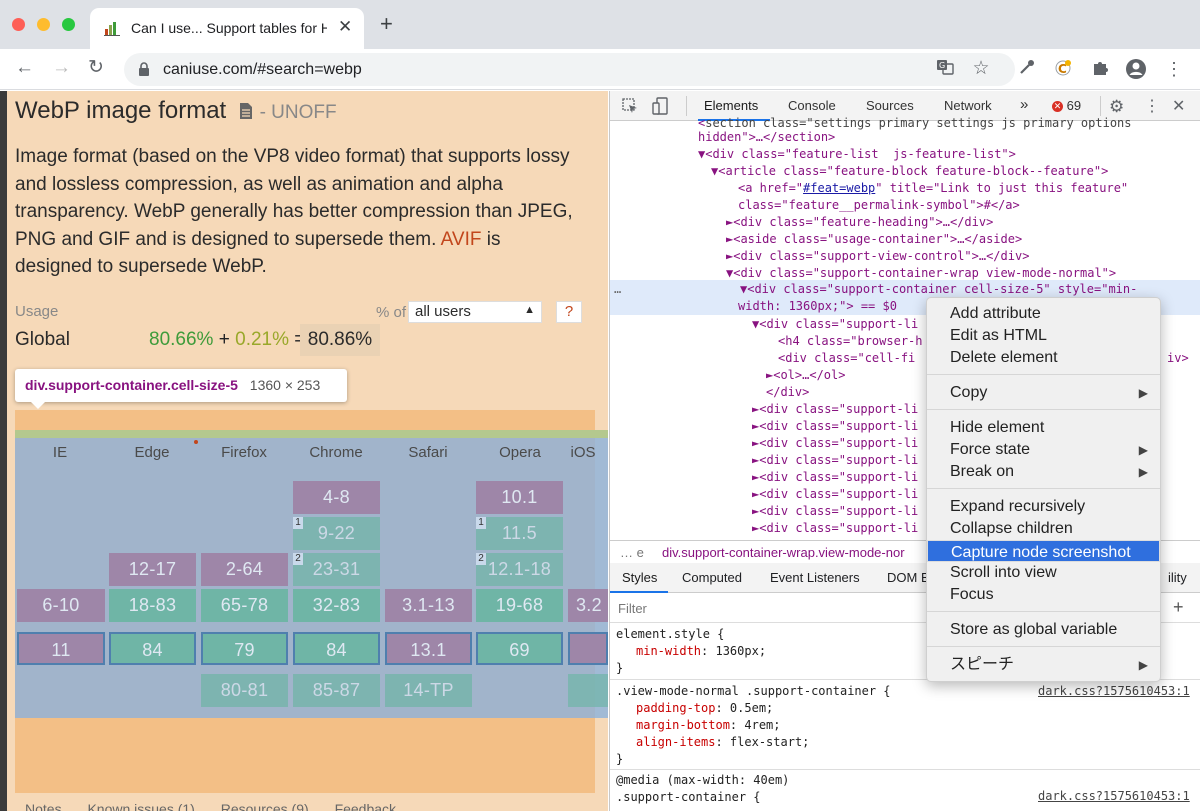 This screenshot has width=1200, height=811. What do you see at coordinates (712, 577) in the screenshot?
I see `tab-computed: Computed` at bounding box center [712, 577].